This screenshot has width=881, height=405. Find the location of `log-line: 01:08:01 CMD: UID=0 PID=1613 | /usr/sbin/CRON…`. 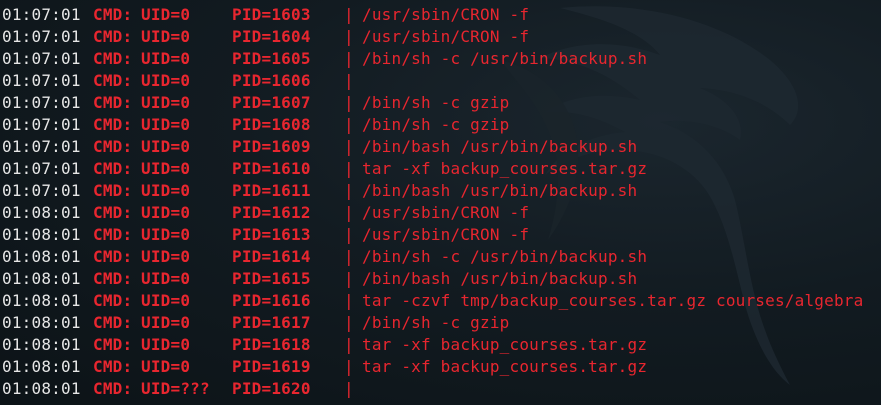

log-line: 01:08:01 CMD: UID=0 PID=1613 | /usr/sbin/CRON… is located at coordinates (432, 235).